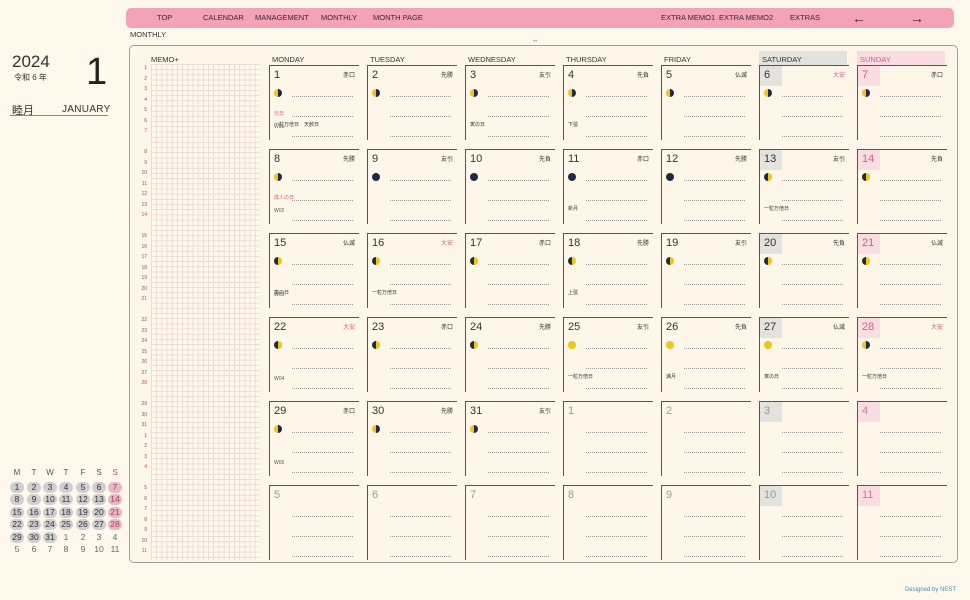  Describe the element at coordinates (518, 536) in the screenshot. I see `memo-line` at that location.